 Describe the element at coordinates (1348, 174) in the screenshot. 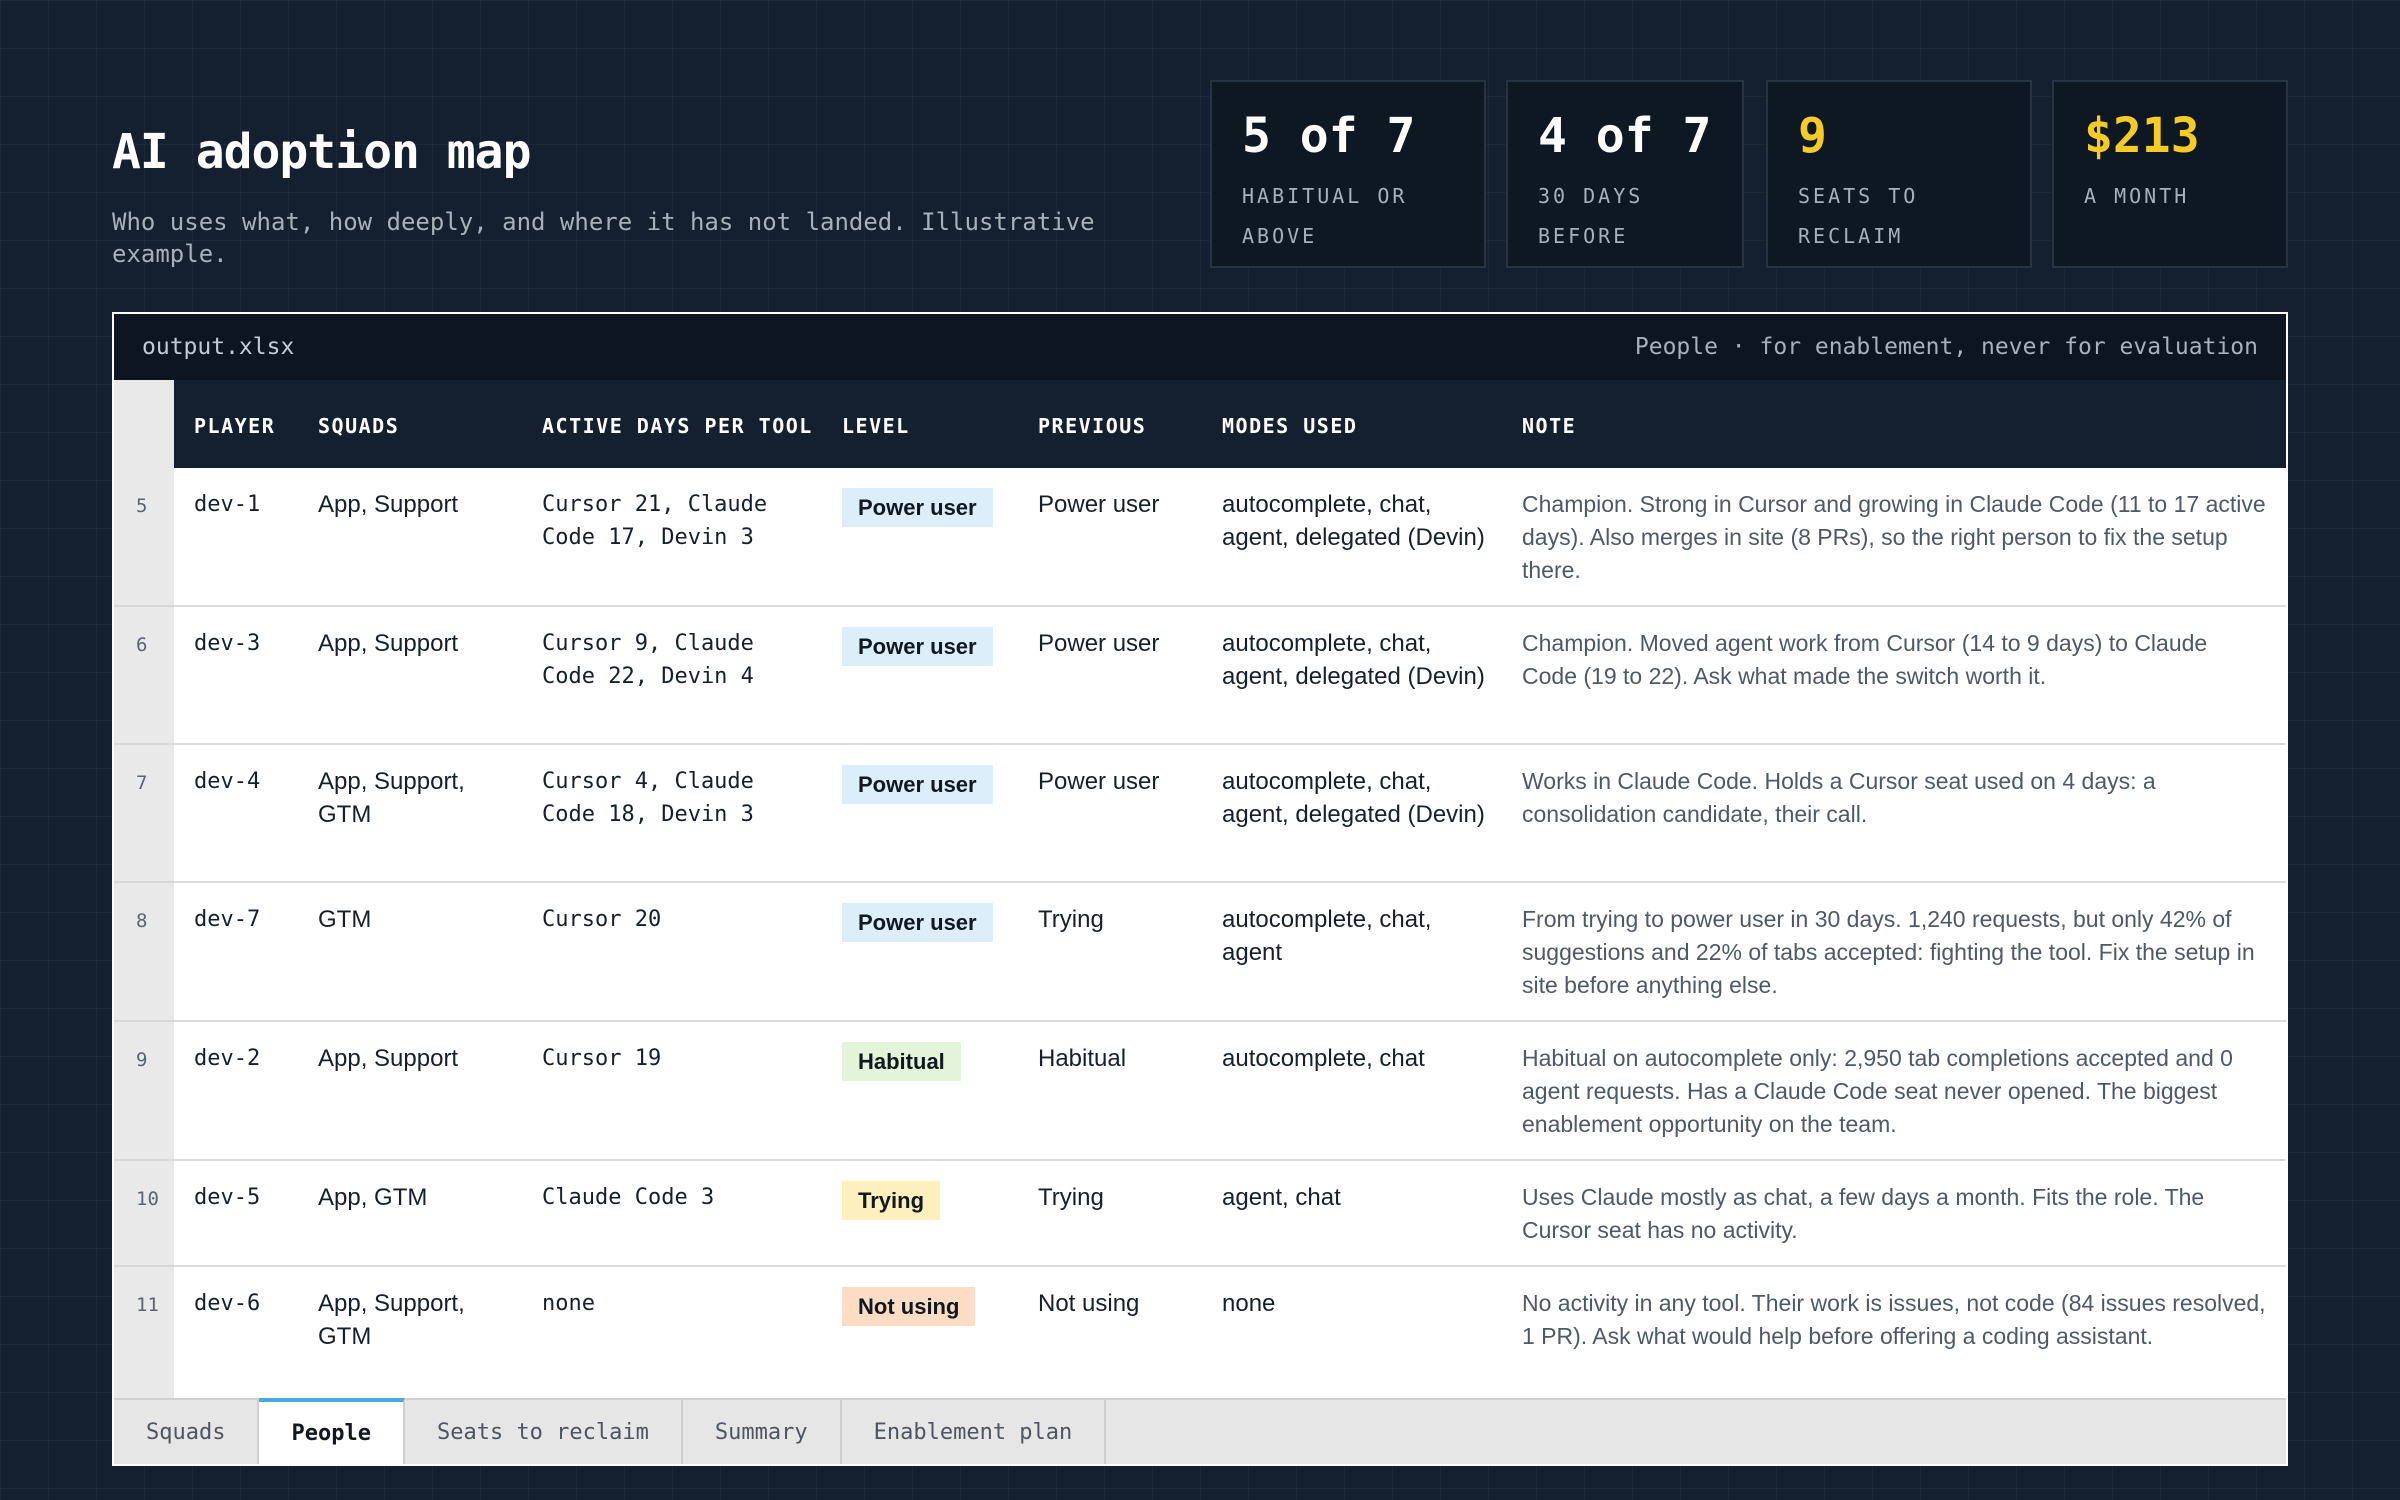

I see `stat-card-habitual: 5 of 7 Habitual or above` at that location.